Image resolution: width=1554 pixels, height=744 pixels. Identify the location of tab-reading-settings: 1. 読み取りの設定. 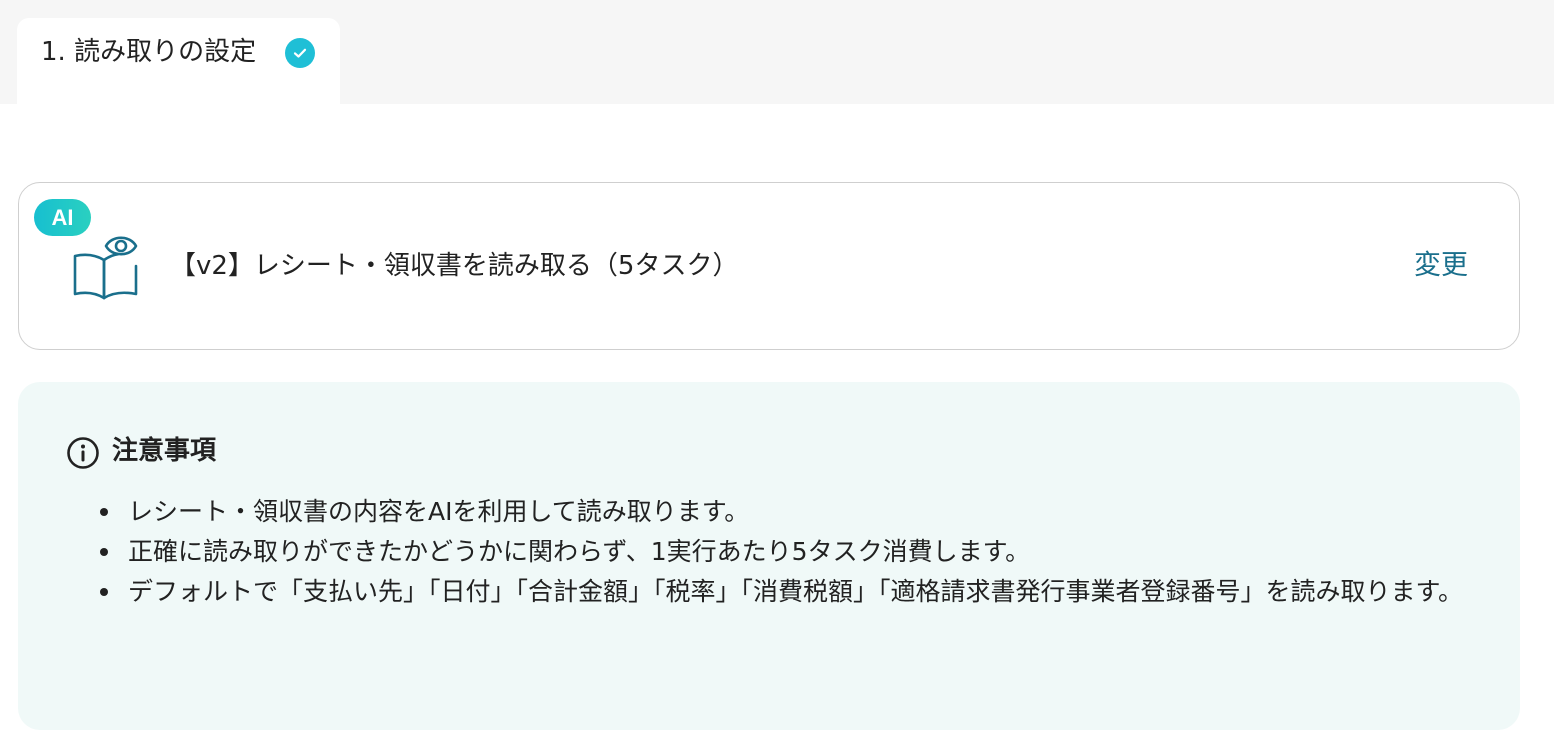
(178, 61).